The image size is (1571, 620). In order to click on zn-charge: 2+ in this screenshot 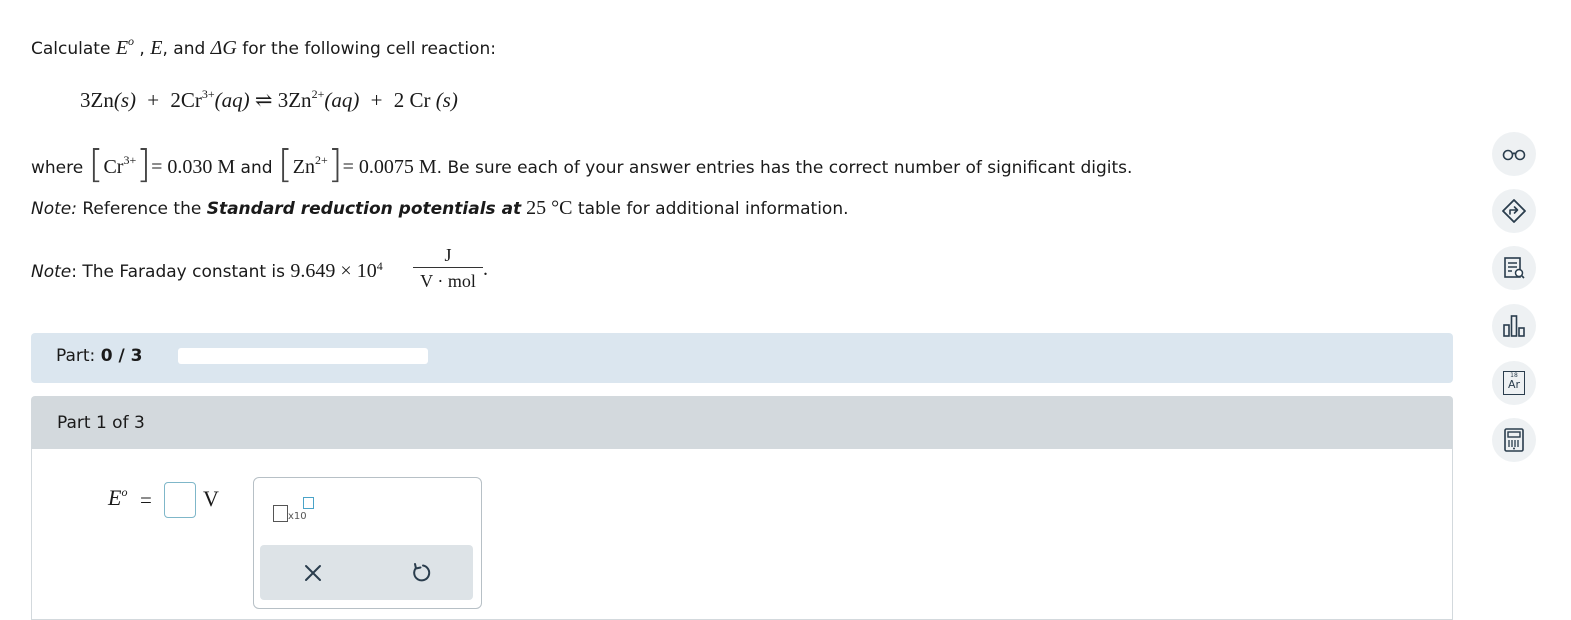, I will do `click(321, 160)`.